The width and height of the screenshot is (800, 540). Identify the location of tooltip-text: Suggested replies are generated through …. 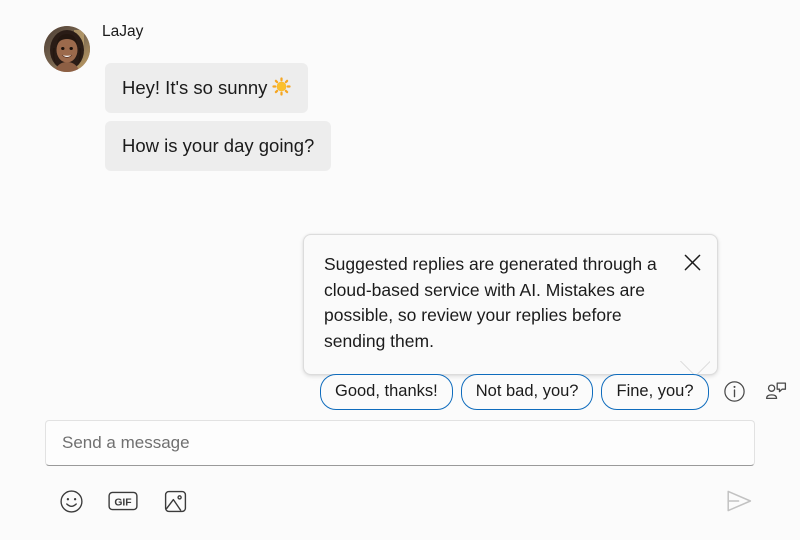
(490, 302).